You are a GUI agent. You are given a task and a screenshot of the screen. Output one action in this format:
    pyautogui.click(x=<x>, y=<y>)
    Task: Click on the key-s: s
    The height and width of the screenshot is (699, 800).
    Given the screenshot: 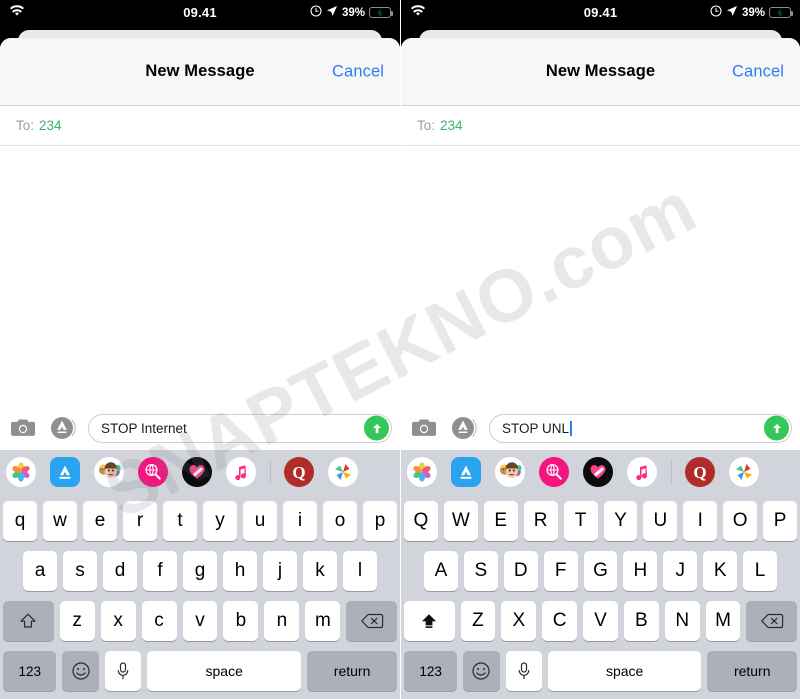 What is the action you would take?
    pyautogui.click(x=80, y=571)
    